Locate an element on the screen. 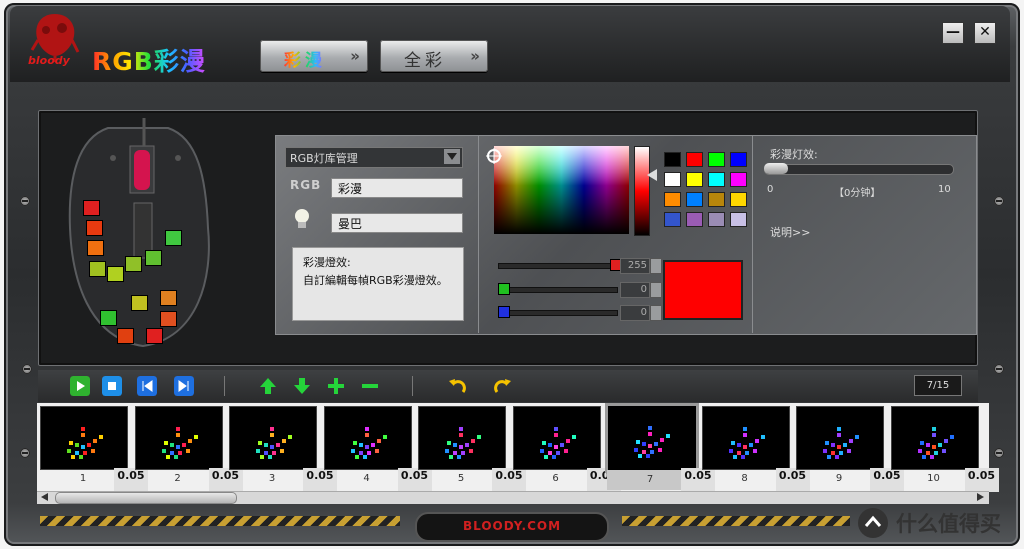 The width and height of the screenshot is (1024, 549). effect-time-thumb is located at coordinates (776, 168).